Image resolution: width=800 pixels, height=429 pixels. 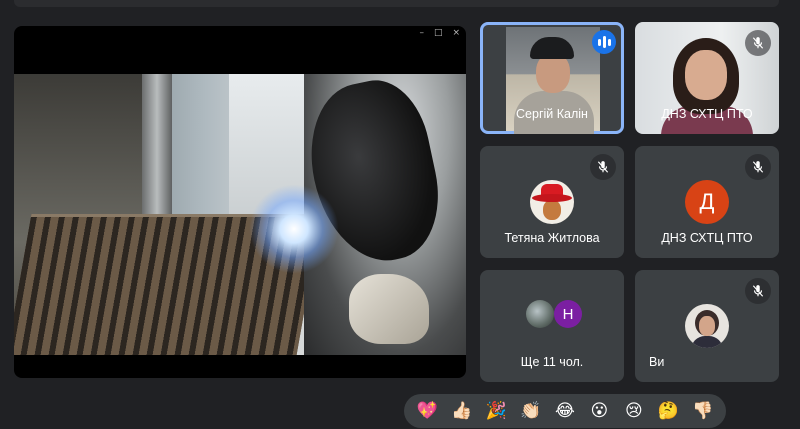 I want to click on participant-tile-dnz-avatar: Д ДНЗ СХТЦ ПТО, so click(x=707, y=202).